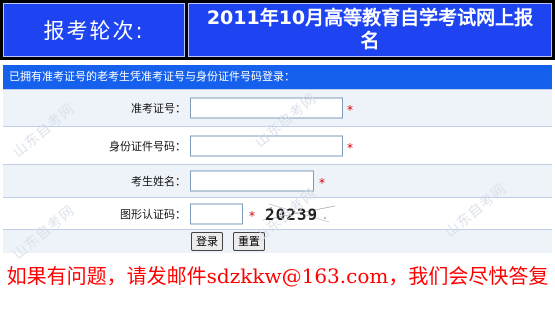  Describe the element at coordinates (94, 30) in the screenshot. I see `round-label: 报考轮次:` at that location.